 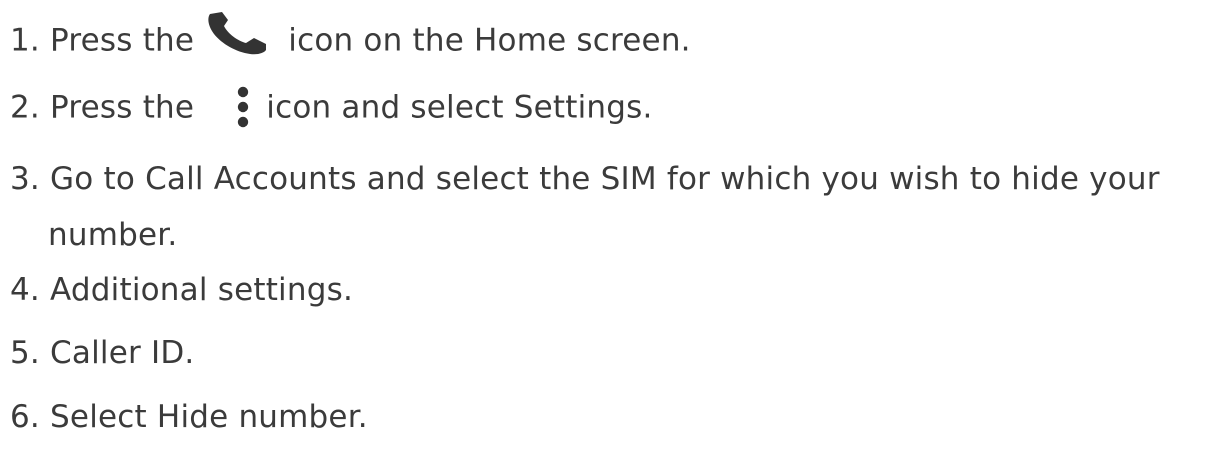 I want to click on step-text: Additional settings., so click(x=201, y=290).